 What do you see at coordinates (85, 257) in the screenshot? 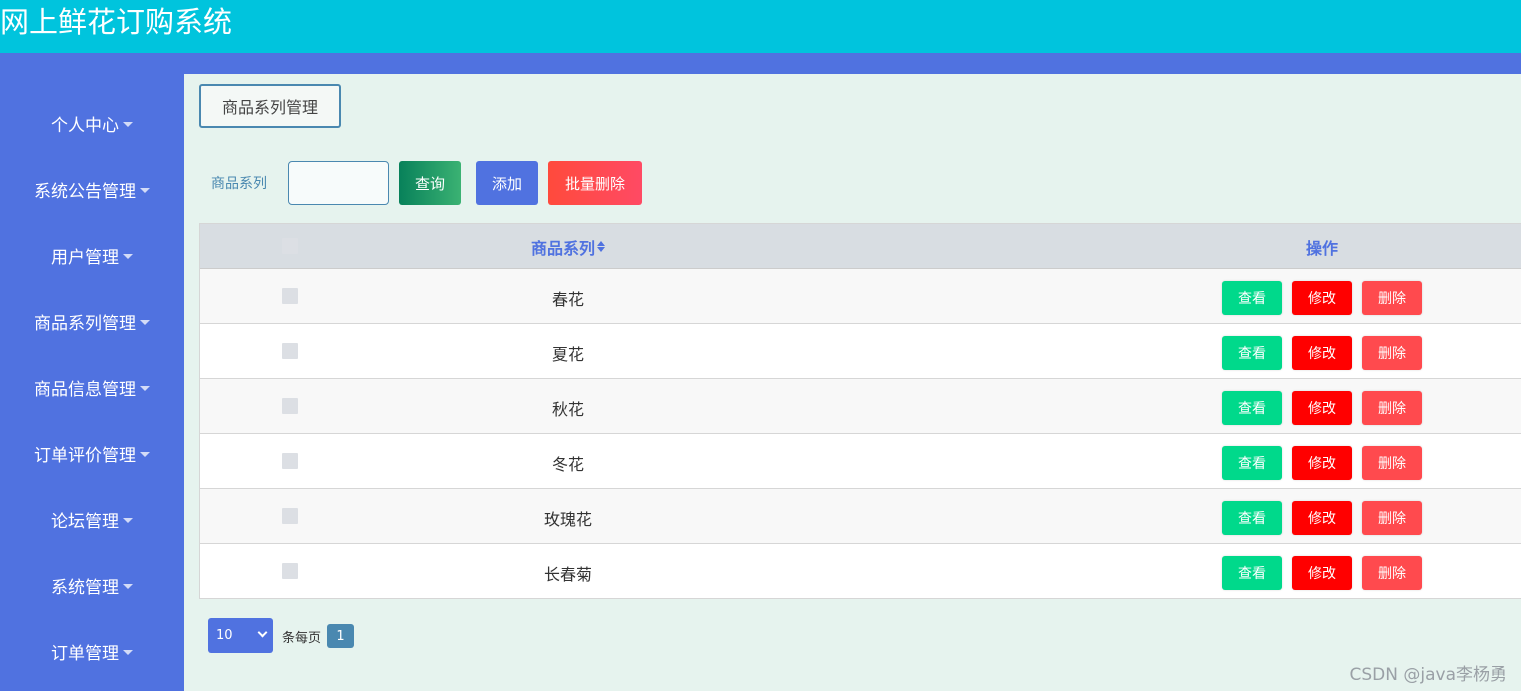
I see `sidebar-item-label: 用户管理` at bounding box center [85, 257].